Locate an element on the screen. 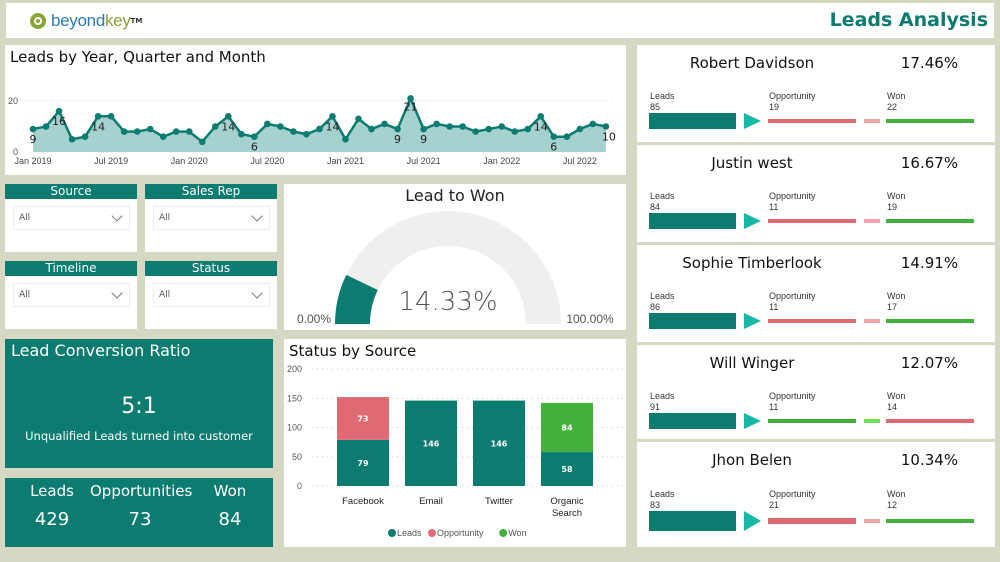 Image resolution: width=1000 pixels, height=562 pixels. logo-icon is located at coordinates (38, 21).